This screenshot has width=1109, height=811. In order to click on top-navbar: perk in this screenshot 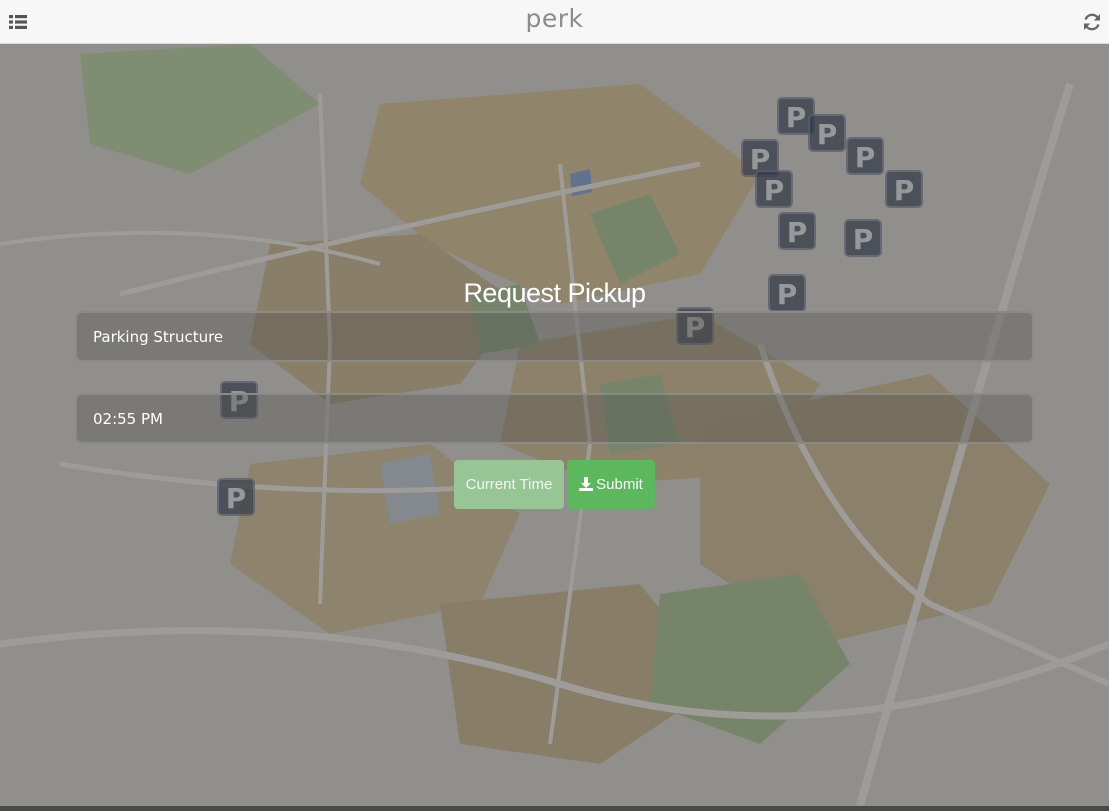, I will do `click(554, 22)`.